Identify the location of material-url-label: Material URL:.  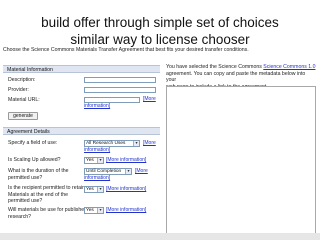
(24, 100).